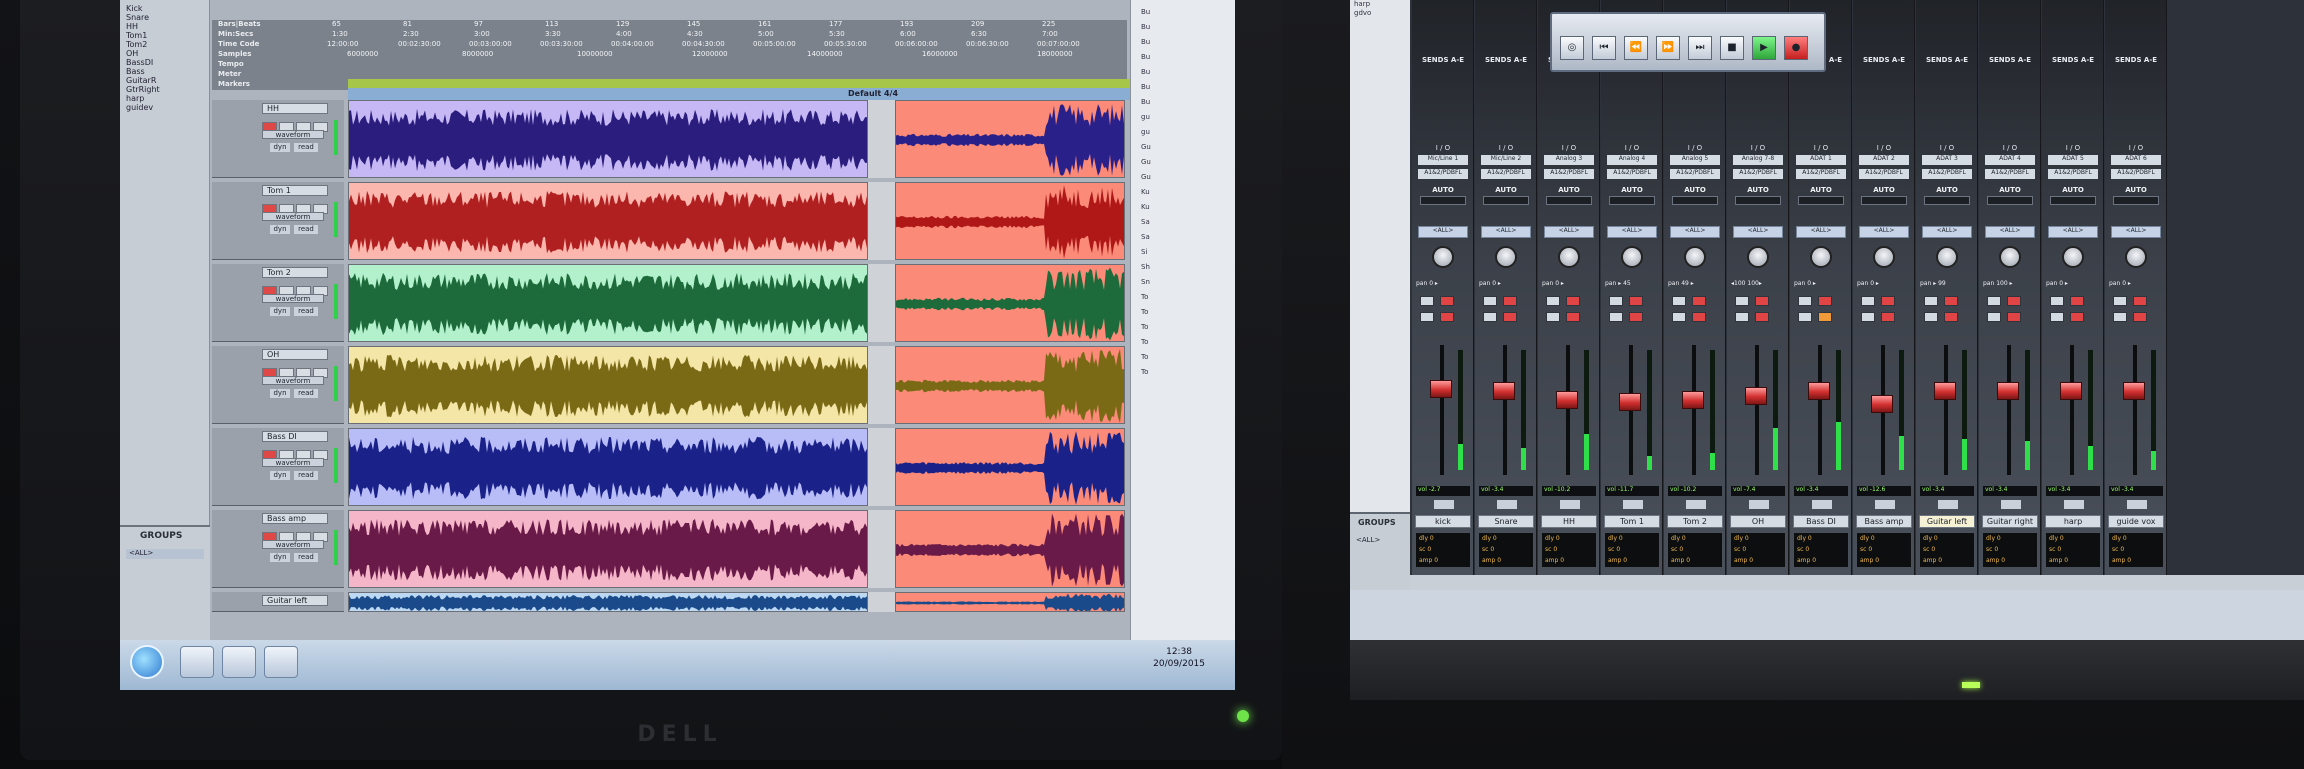  What do you see at coordinates (1668, 48) in the screenshot?
I see `fast-forward-button: ⏩` at bounding box center [1668, 48].